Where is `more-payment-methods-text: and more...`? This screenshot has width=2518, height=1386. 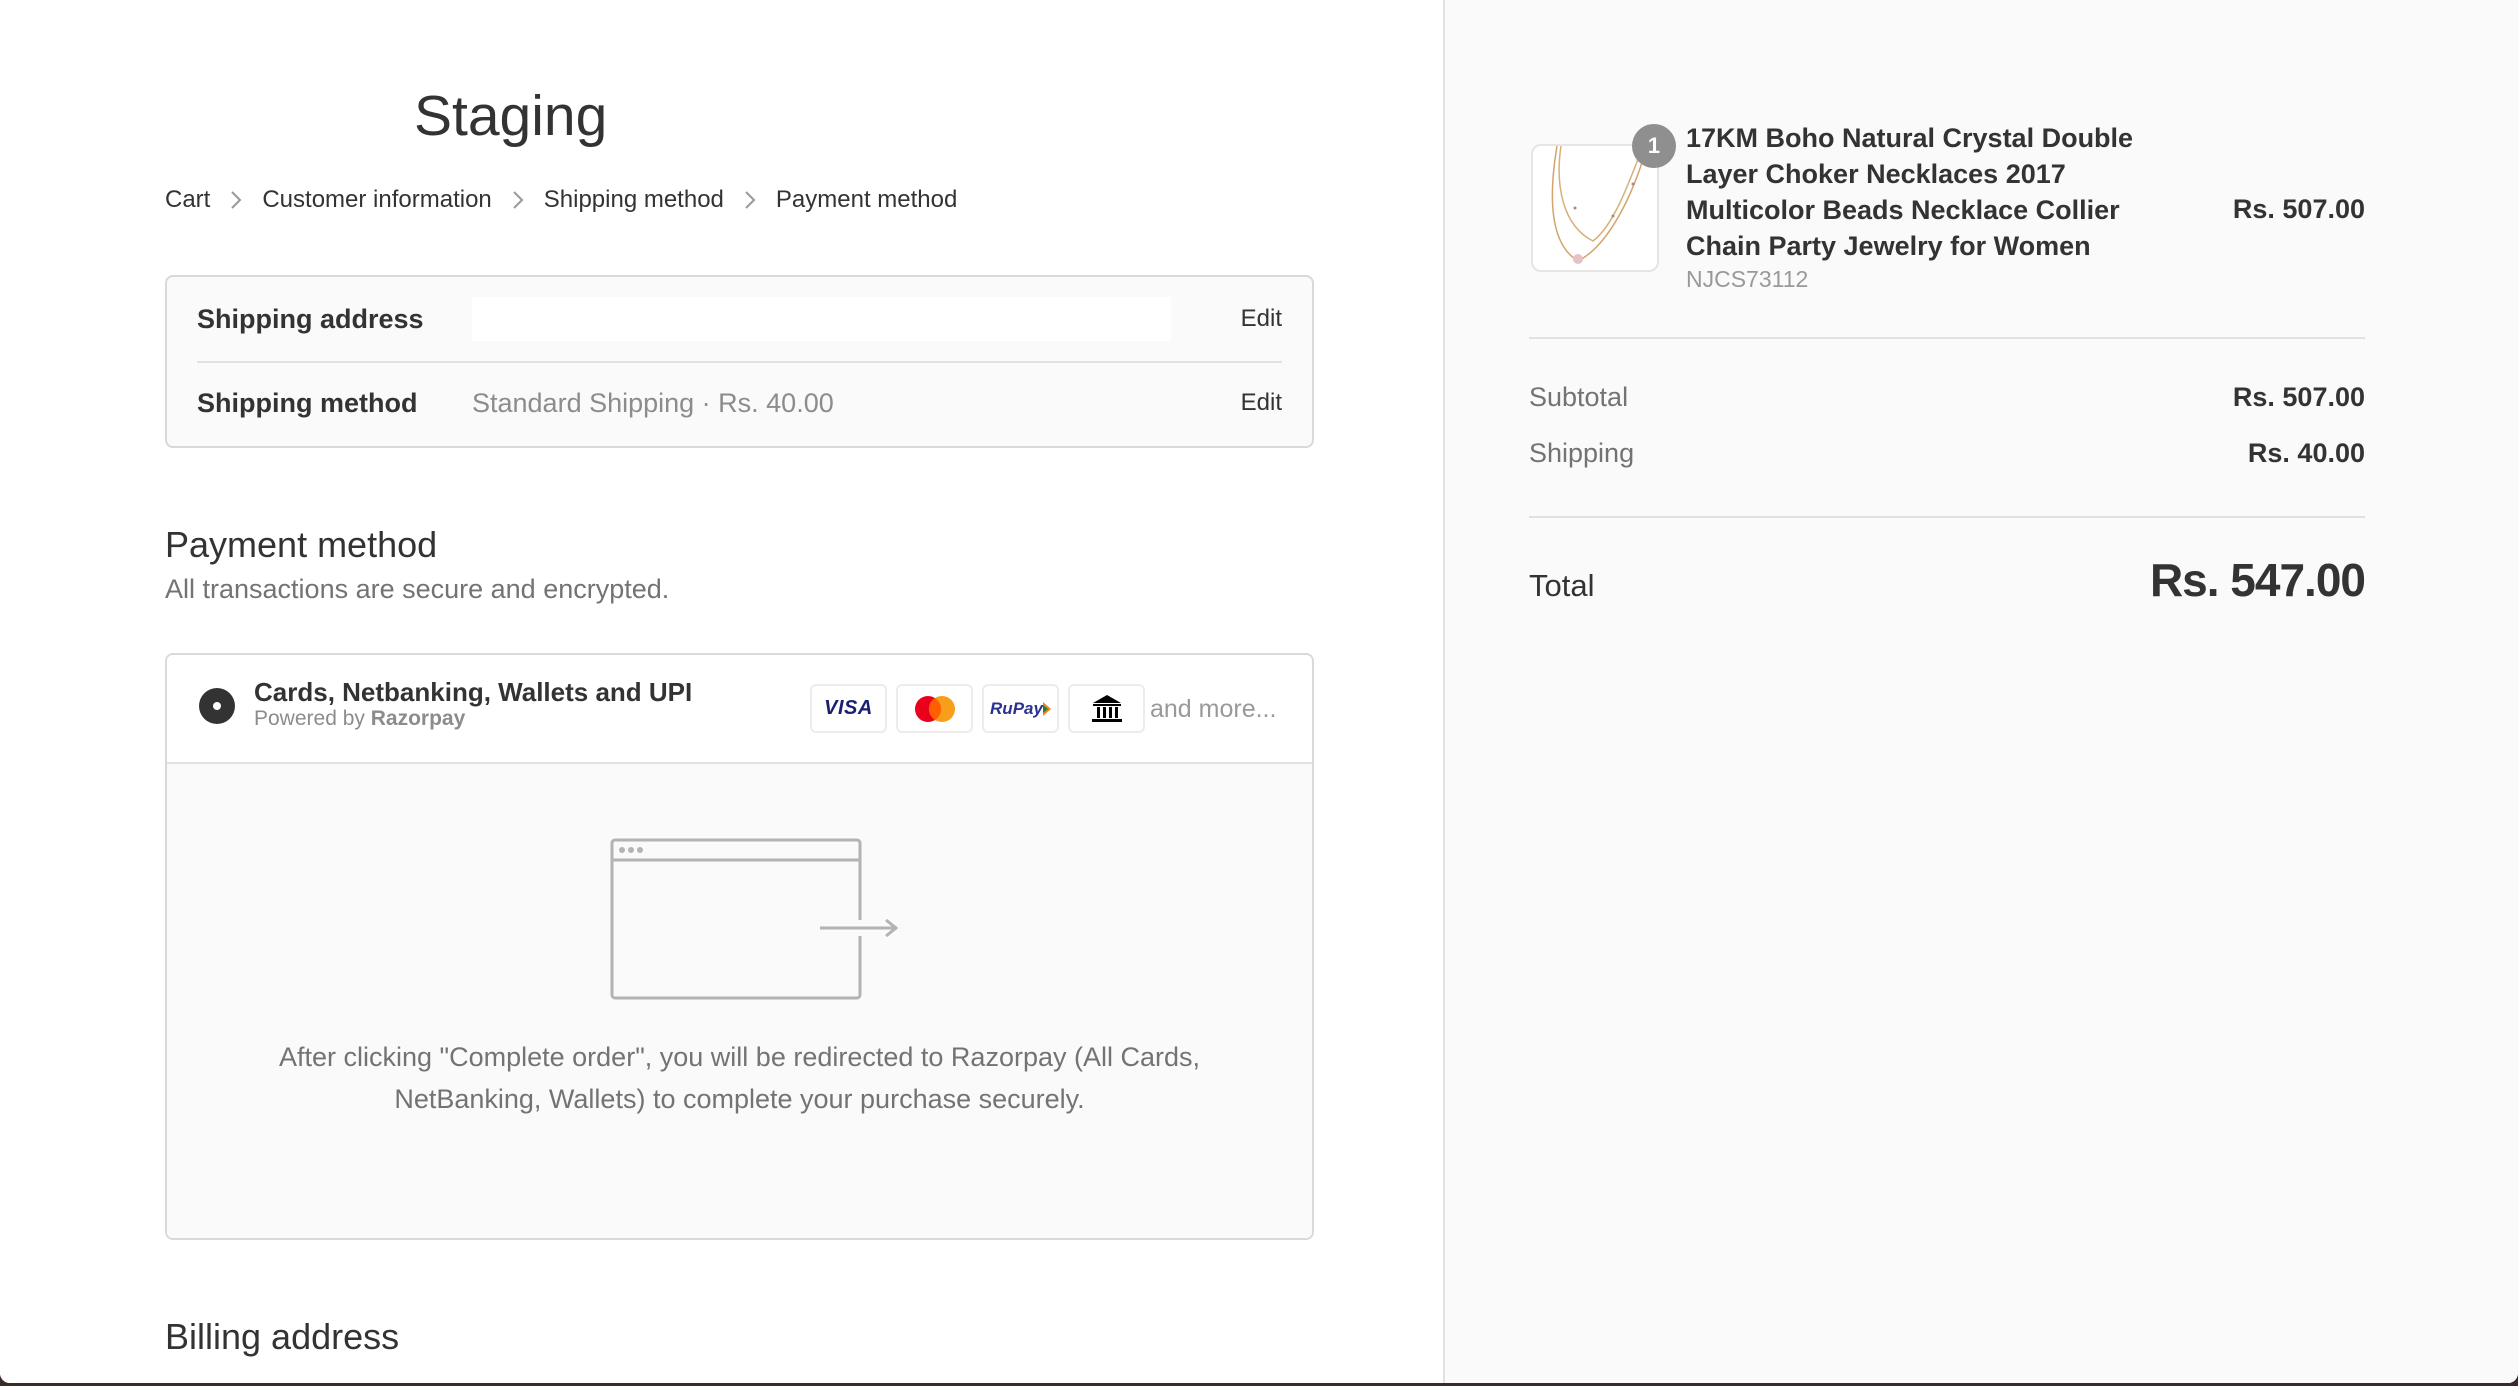 more-payment-methods-text: and more... is located at coordinates (1213, 709).